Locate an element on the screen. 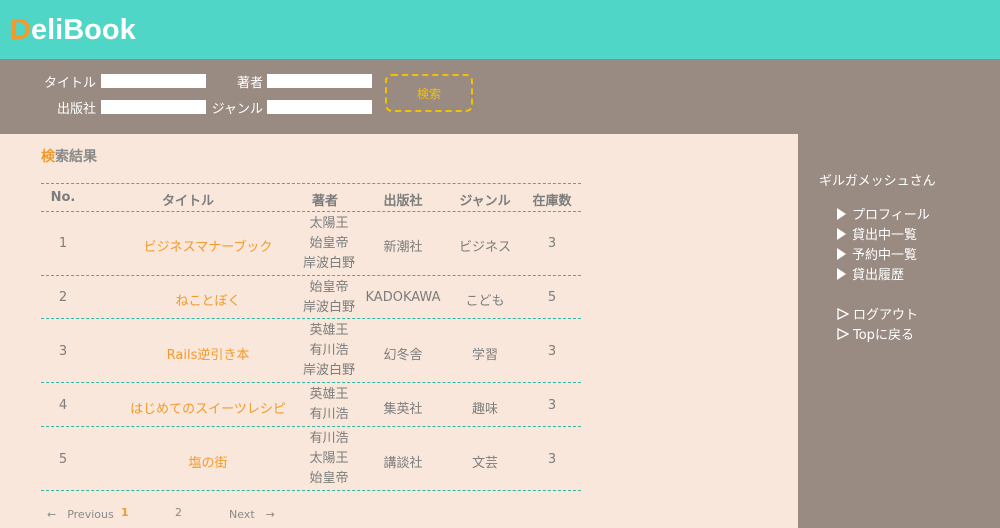 The height and width of the screenshot is (528, 1000). publisher-input is located at coordinates (153, 107).